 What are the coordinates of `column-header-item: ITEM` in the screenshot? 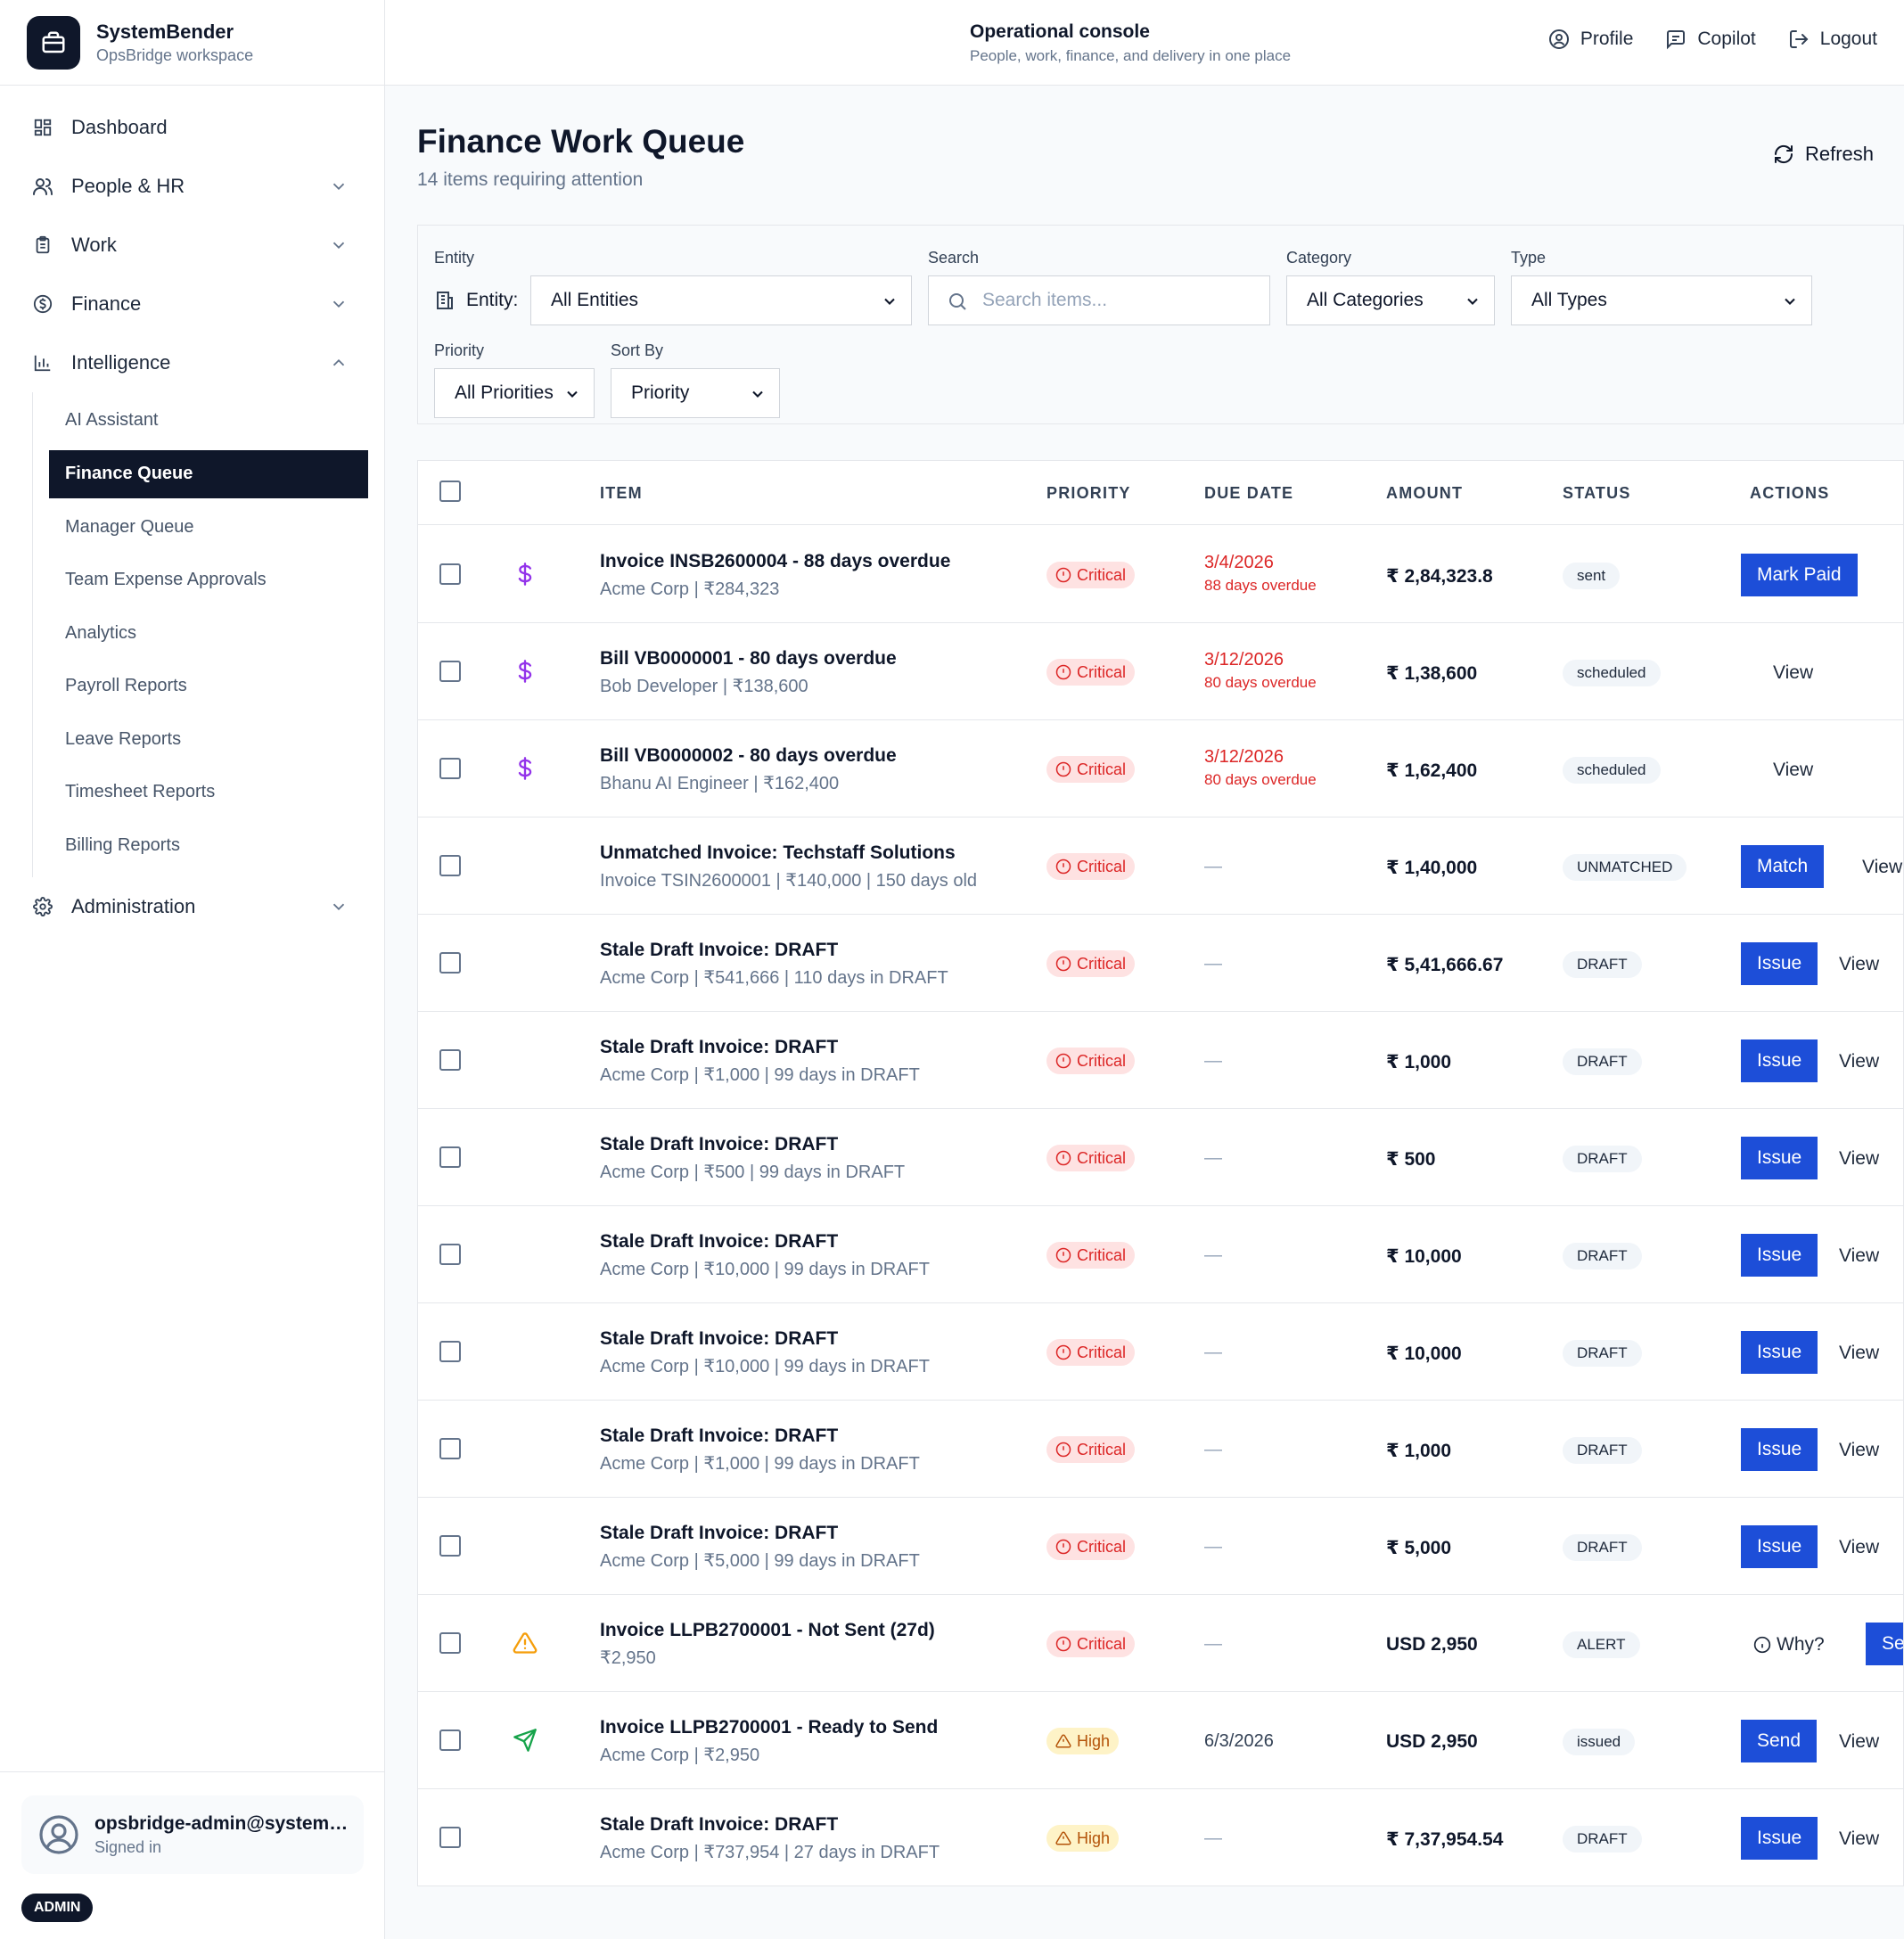 It's located at (621, 493).